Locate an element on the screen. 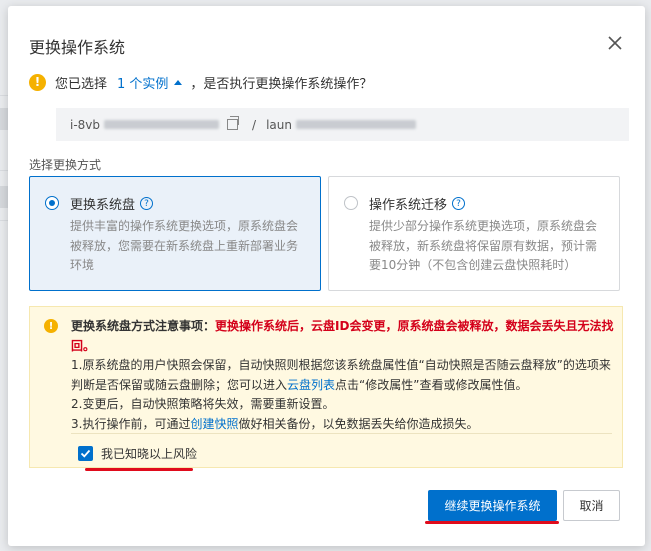  create-snapshot-link: 创建快照 is located at coordinates (214, 424).